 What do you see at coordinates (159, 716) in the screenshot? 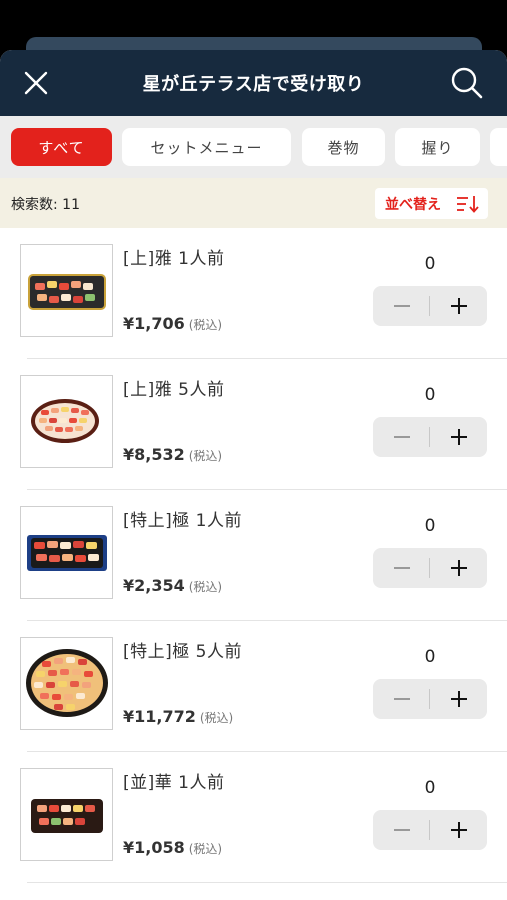
I see `price-value: ¥11,772` at bounding box center [159, 716].